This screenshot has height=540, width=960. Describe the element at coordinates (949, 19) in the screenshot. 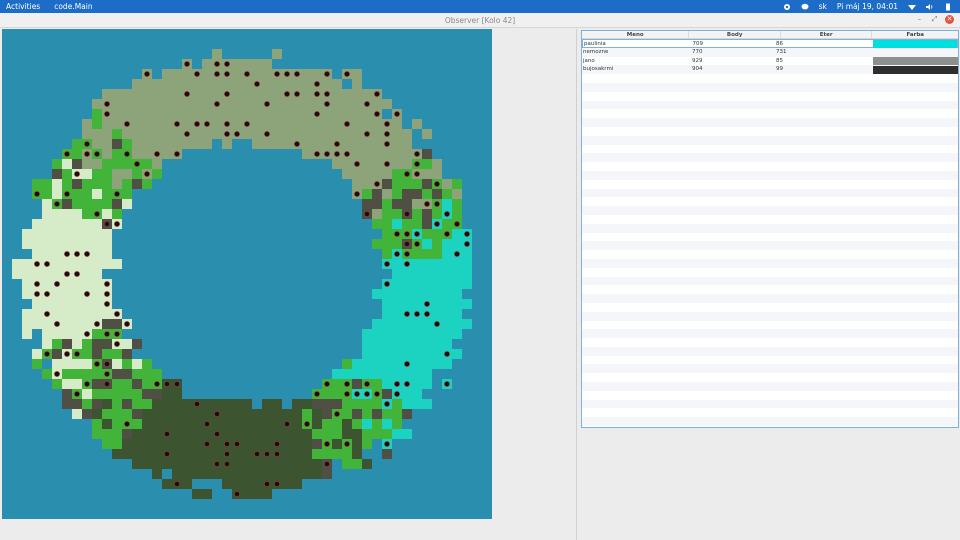

I see `close-button: ✕` at that location.